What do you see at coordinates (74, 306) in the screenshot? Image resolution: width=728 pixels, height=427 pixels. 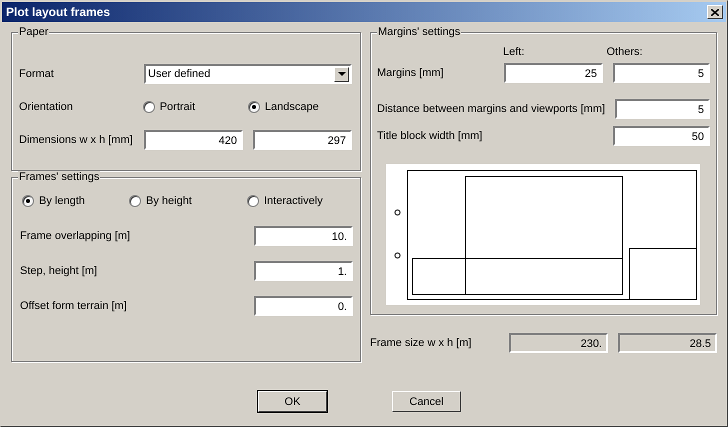 I see `field-label: Offset form terrain [m]` at bounding box center [74, 306].